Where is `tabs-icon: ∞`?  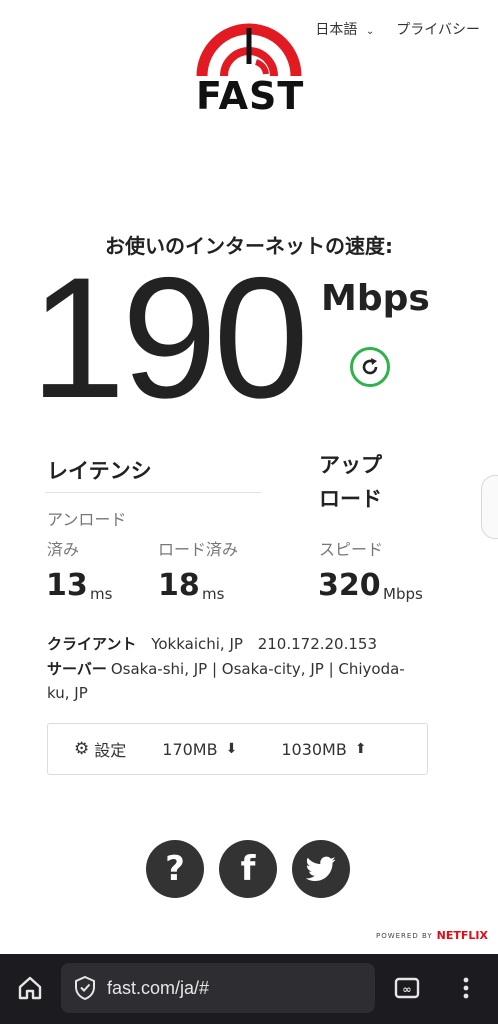 tabs-icon: ∞ is located at coordinates (407, 990).